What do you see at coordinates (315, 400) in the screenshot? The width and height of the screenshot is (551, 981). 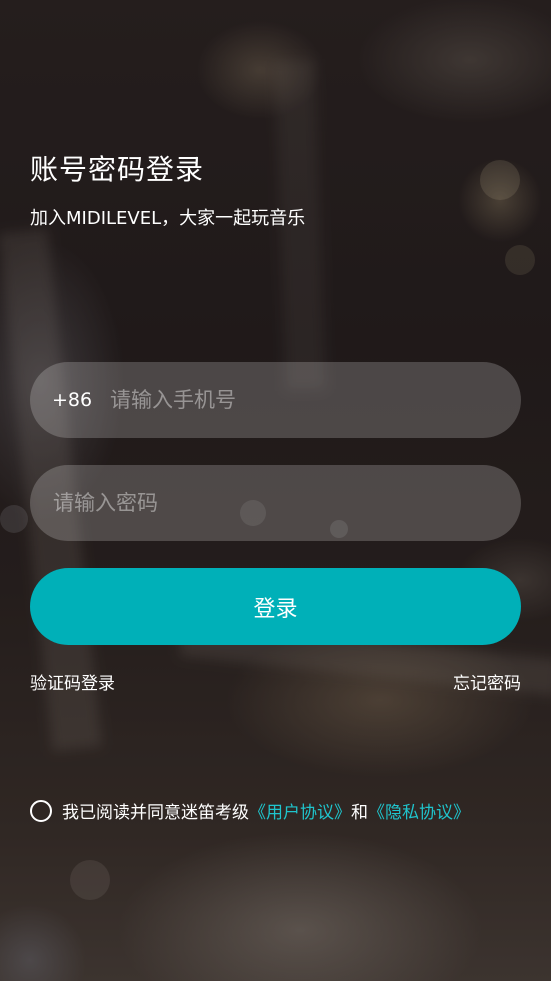 I see `phone-input` at bounding box center [315, 400].